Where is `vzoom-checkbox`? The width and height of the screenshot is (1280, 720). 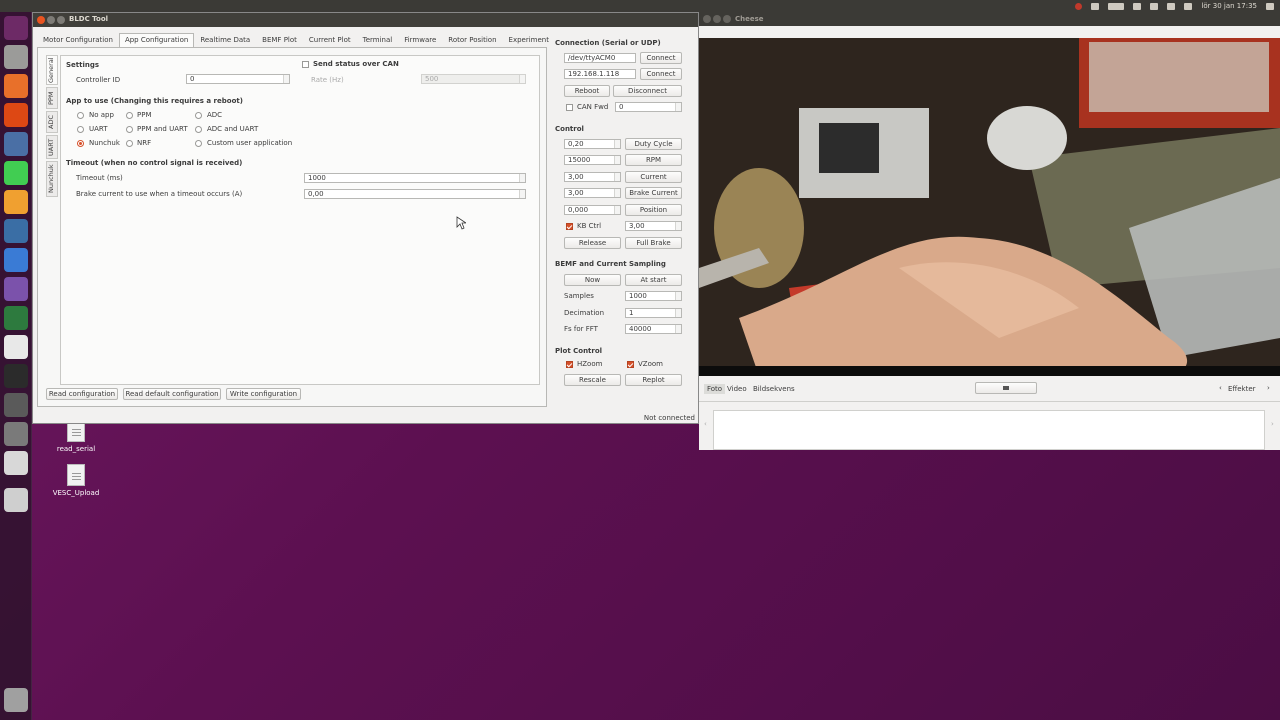
vzoom-checkbox is located at coordinates (630, 364).